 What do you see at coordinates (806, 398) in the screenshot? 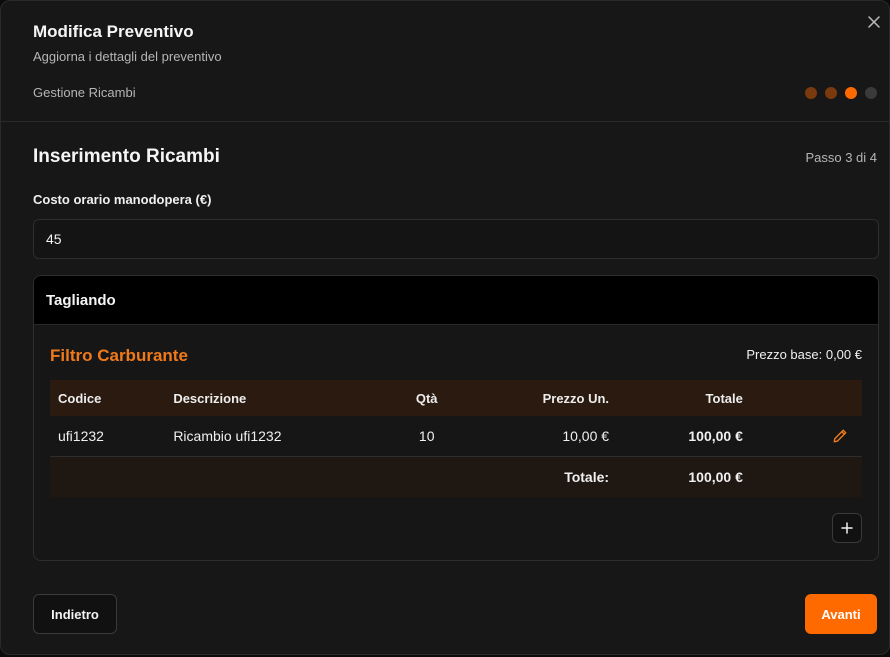
I see `column-header-actions` at bounding box center [806, 398].